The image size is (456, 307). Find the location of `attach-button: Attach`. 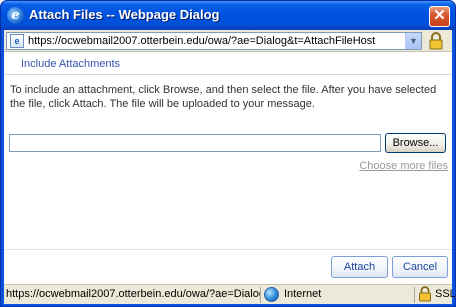

attach-button: Attach is located at coordinates (359, 267).